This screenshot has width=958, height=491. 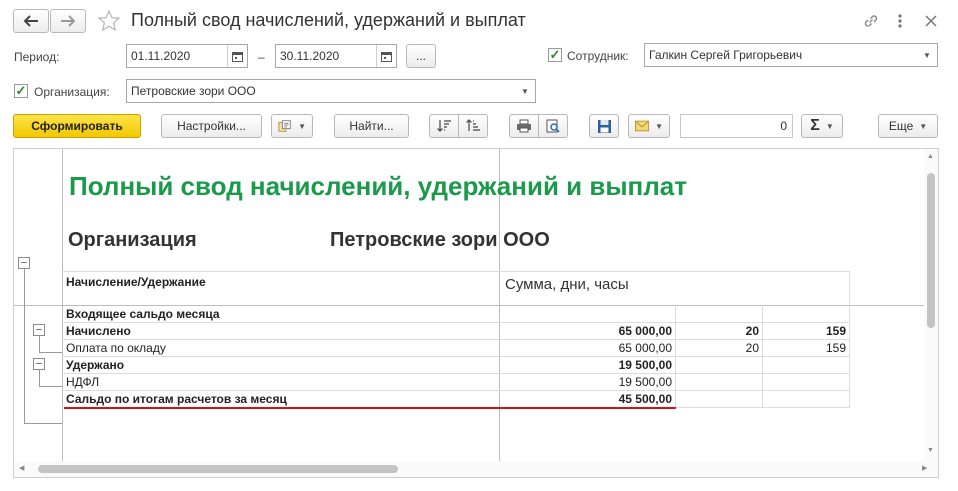 What do you see at coordinates (77, 126) in the screenshot?
I see `generate-button: Сформировать` at bounding box center [77, 126].